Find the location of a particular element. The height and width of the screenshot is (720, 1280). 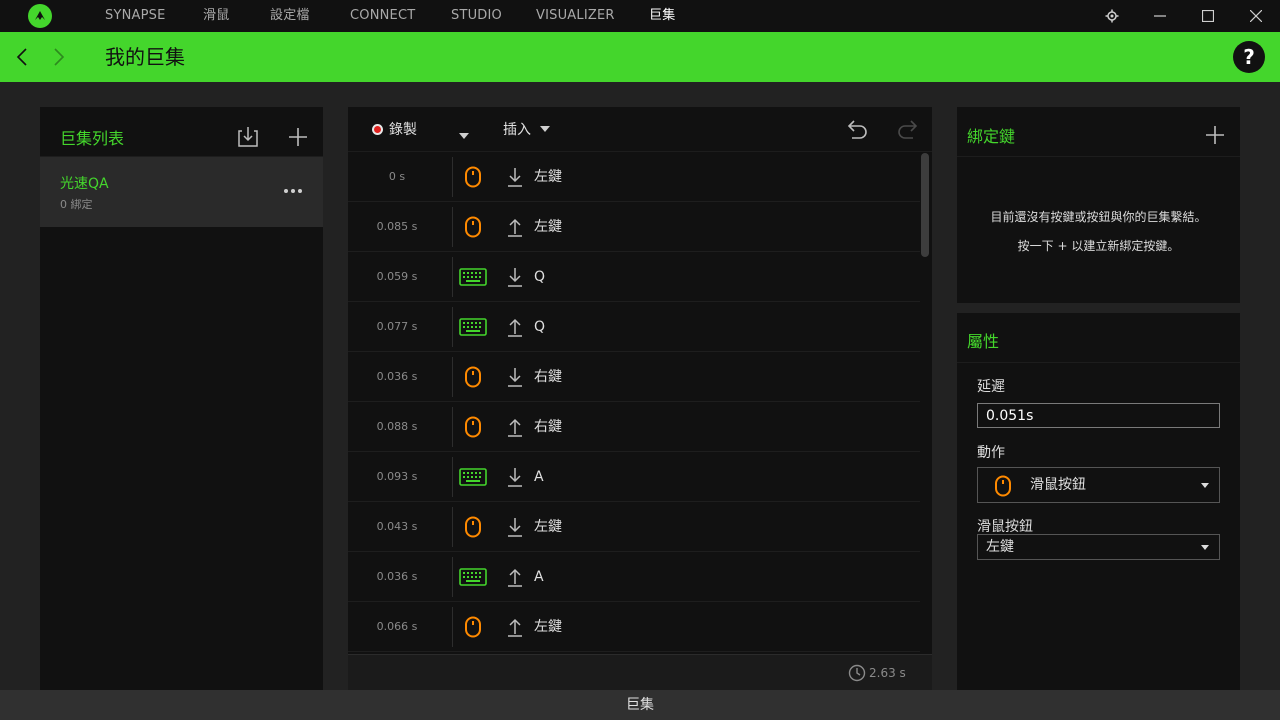

macro-list-title: 巨集列表 is located at coordinates (92, 138).